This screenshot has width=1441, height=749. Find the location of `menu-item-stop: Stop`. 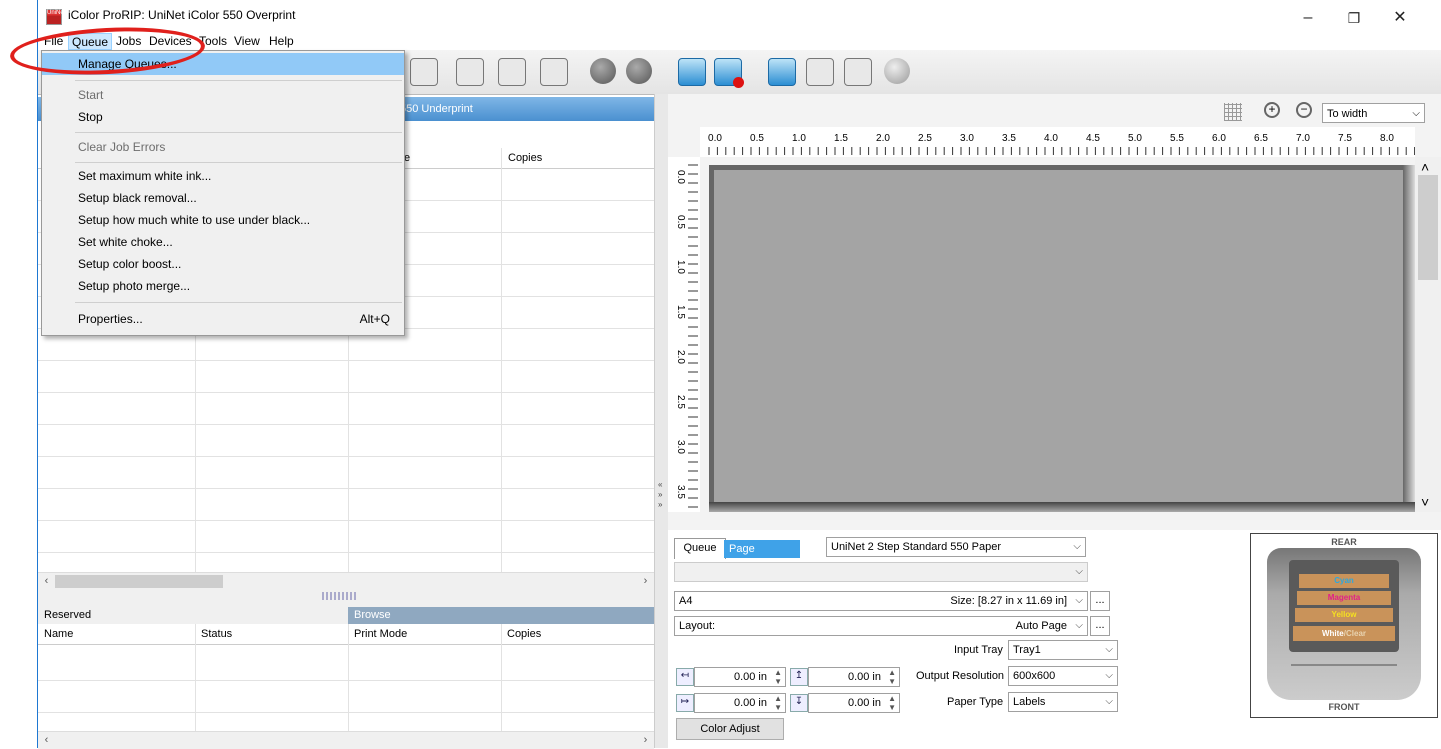

menu-item-stop: Stop is located at coordinates (223, 117).